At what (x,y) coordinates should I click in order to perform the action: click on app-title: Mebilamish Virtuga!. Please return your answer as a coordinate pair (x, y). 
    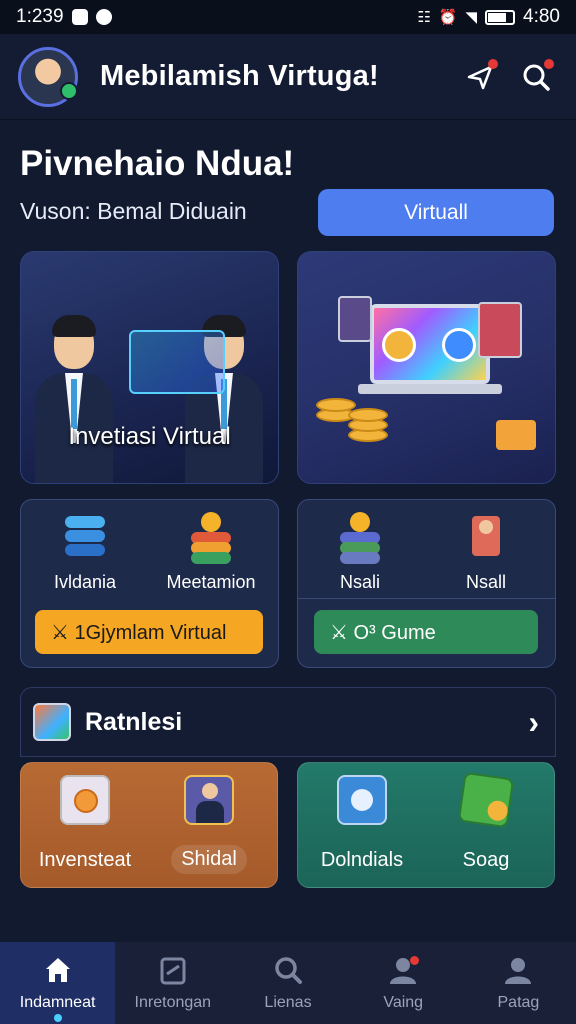
    Looking at the image, I should click on (239, 76).